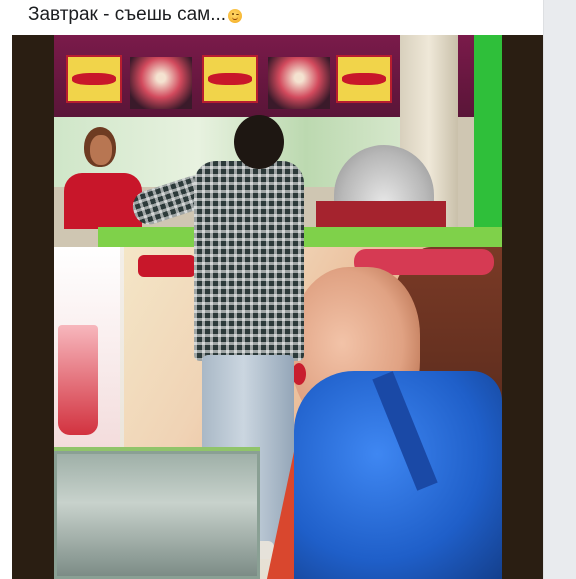 The image size is (576, 579). What do you see at coordinates (488, 142) in the screenshot?
I see `green-panel` at bounding box center [488, 142].